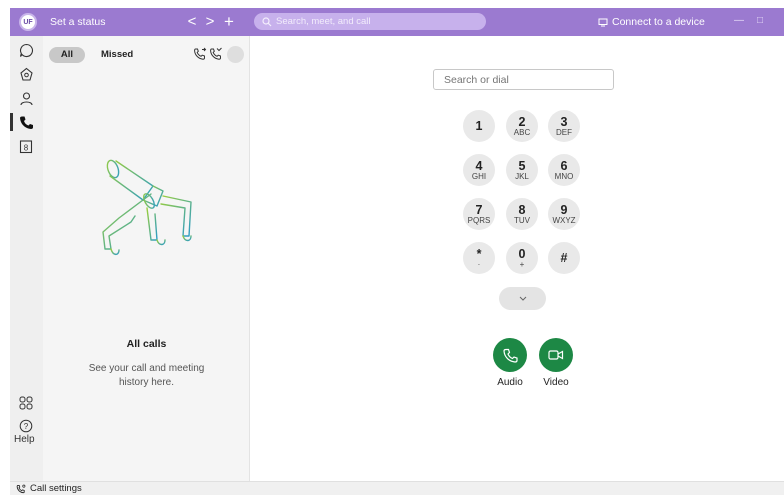 The width and height of the screenshot is (784, 495). I want to click on dial-key-4: 4 GHI, so click(479, 170).